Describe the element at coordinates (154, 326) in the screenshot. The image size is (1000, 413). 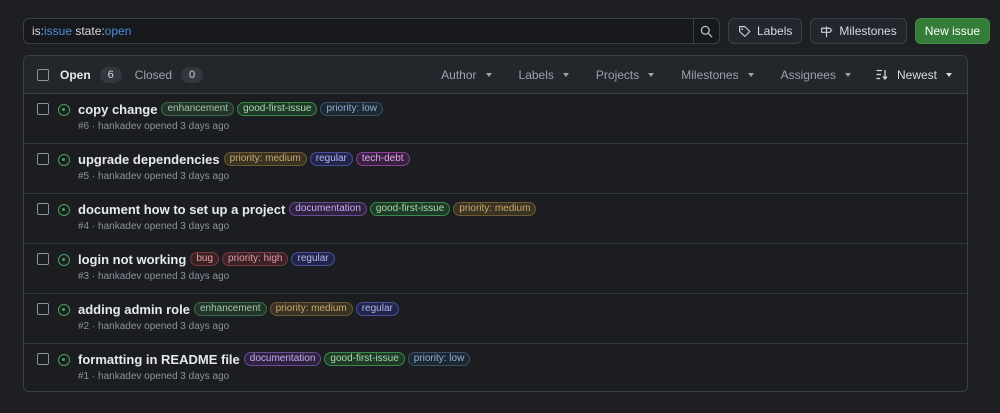
I see `issue-meta: #2 · hankadev opened 3 days ago` at that location.